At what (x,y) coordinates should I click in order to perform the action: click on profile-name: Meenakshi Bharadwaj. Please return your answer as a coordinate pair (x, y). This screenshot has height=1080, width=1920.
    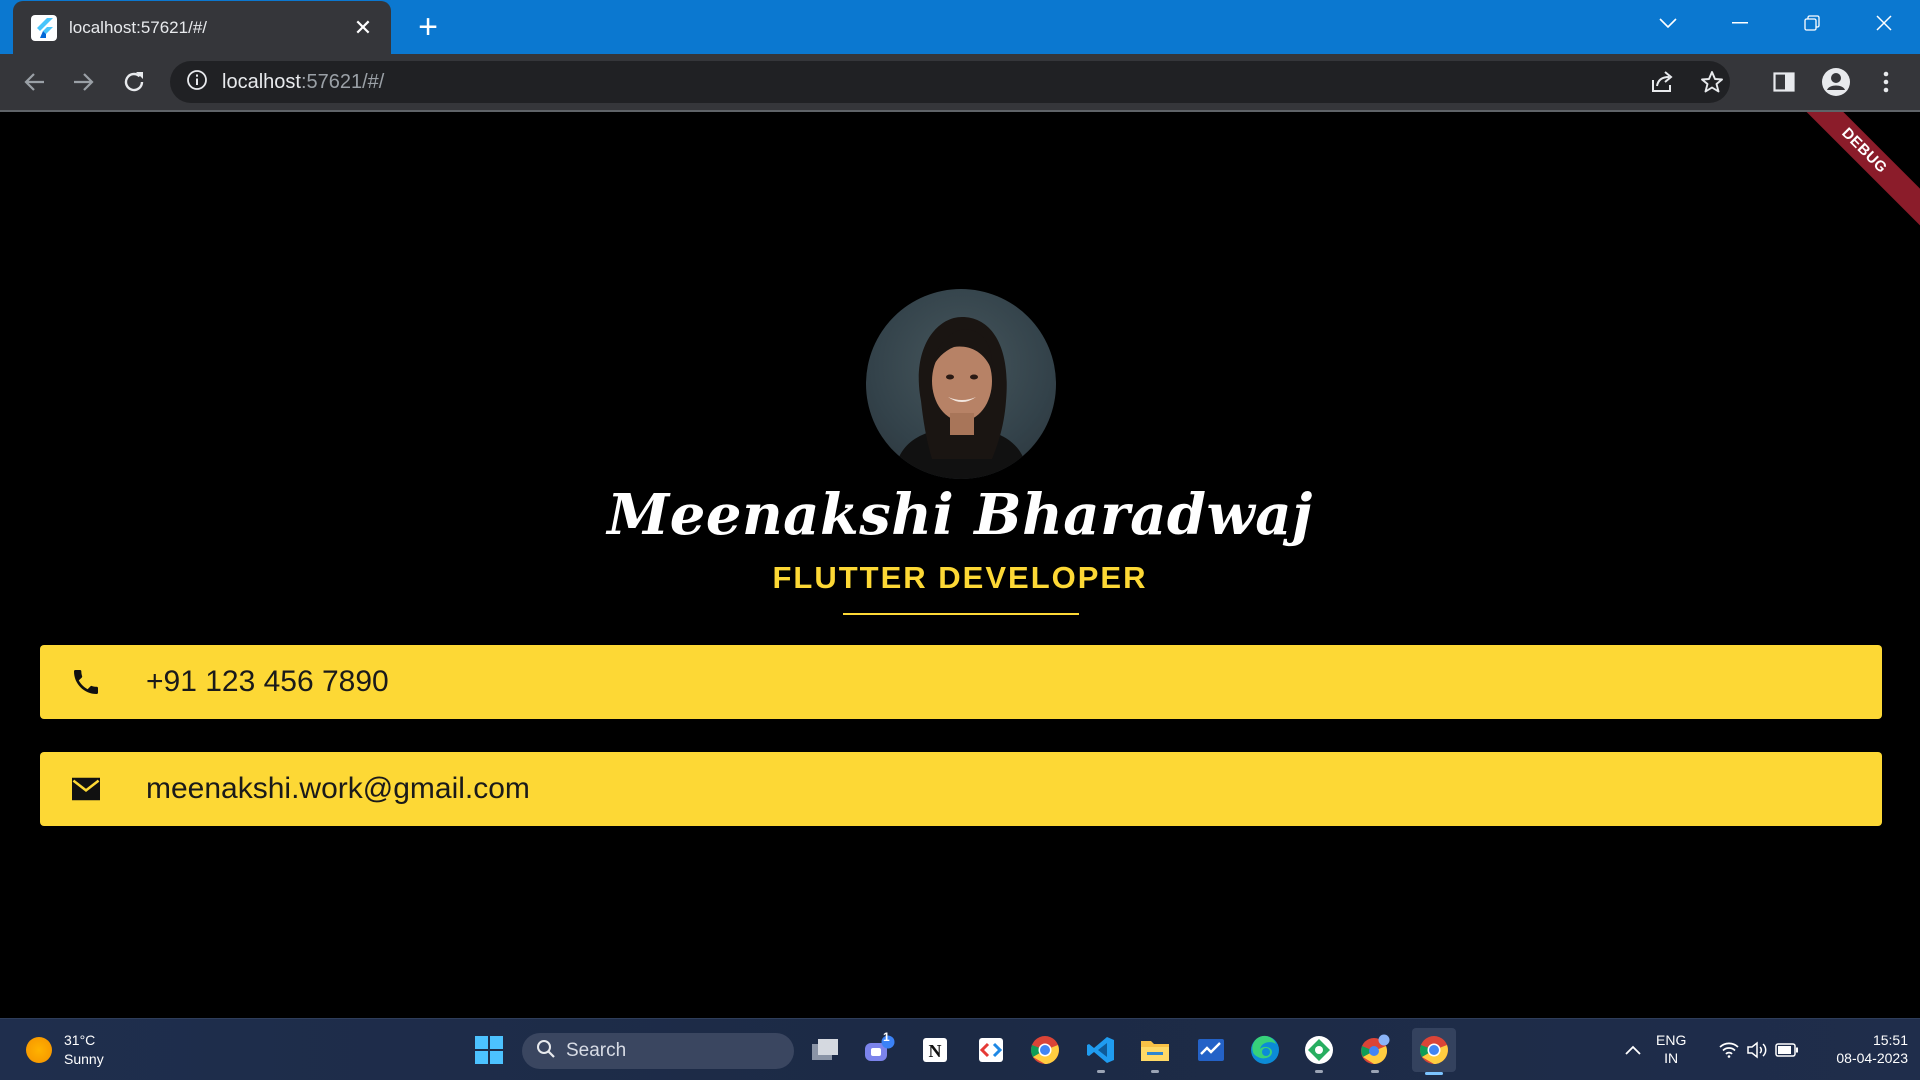
    Looking at the image, I should click on (960, 515).